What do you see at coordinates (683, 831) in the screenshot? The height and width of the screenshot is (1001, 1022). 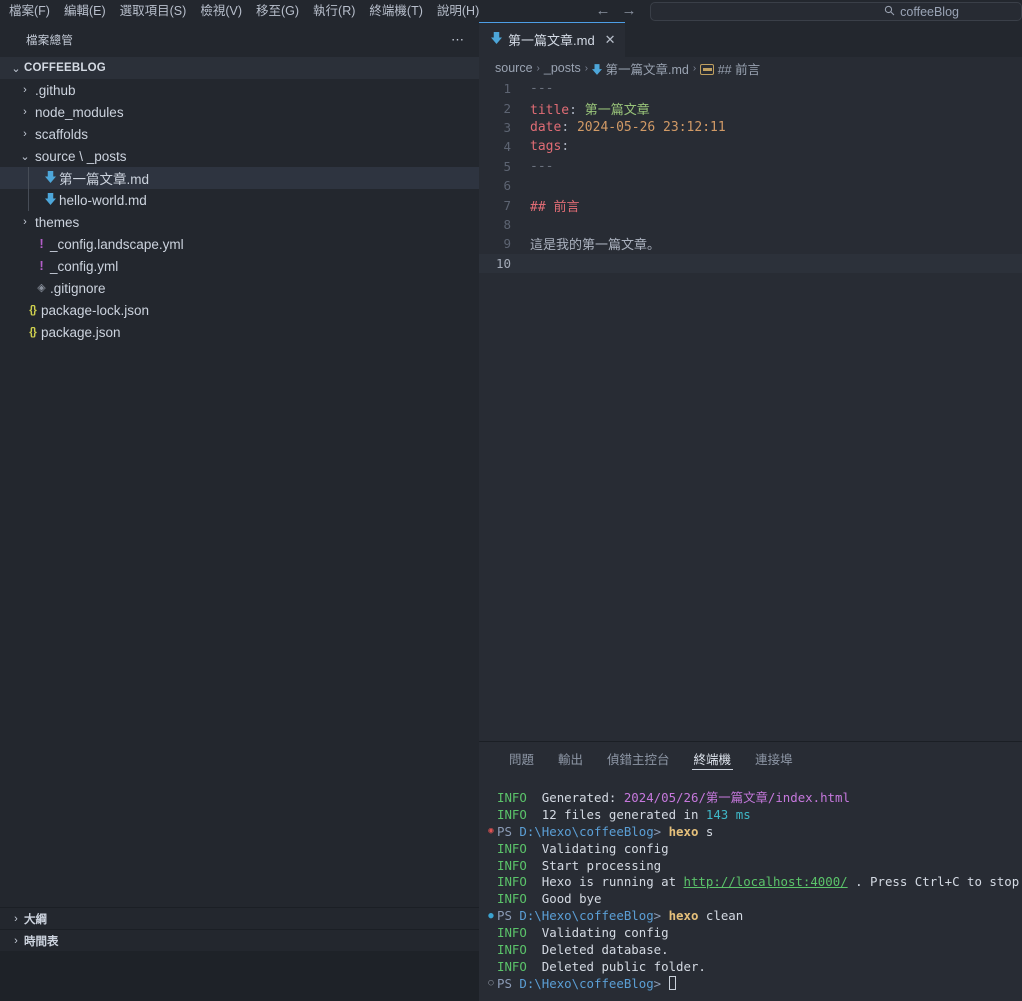 I see `terminal-segment: hexo` at bounding box center [683, 831].